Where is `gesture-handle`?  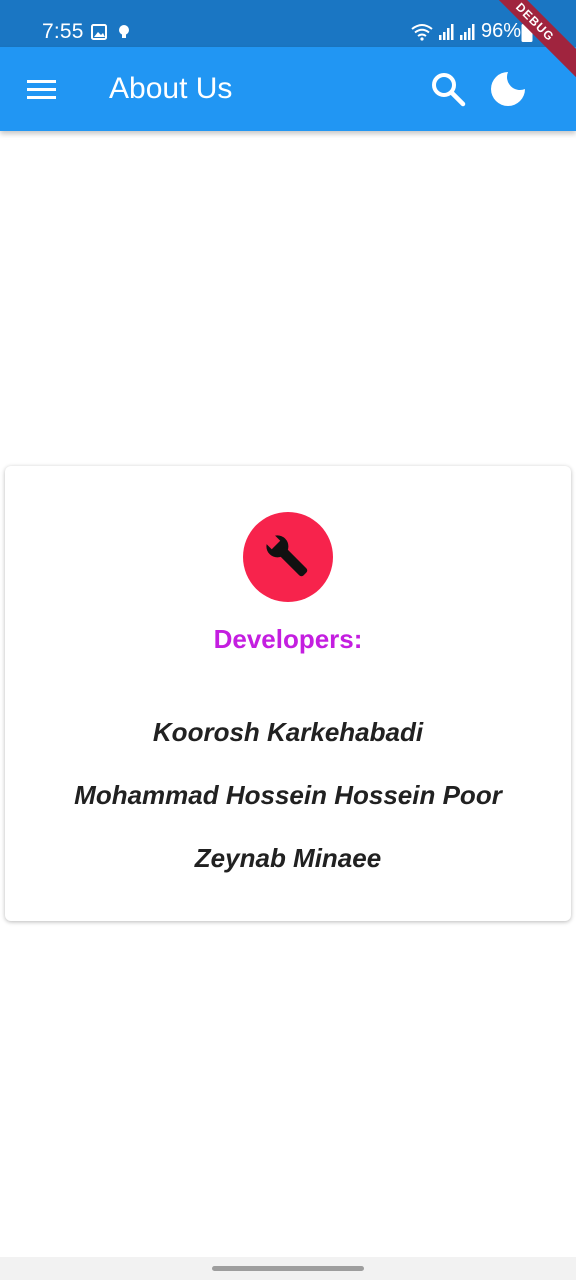 gesture-handle is located at coordinates (288, 1268).